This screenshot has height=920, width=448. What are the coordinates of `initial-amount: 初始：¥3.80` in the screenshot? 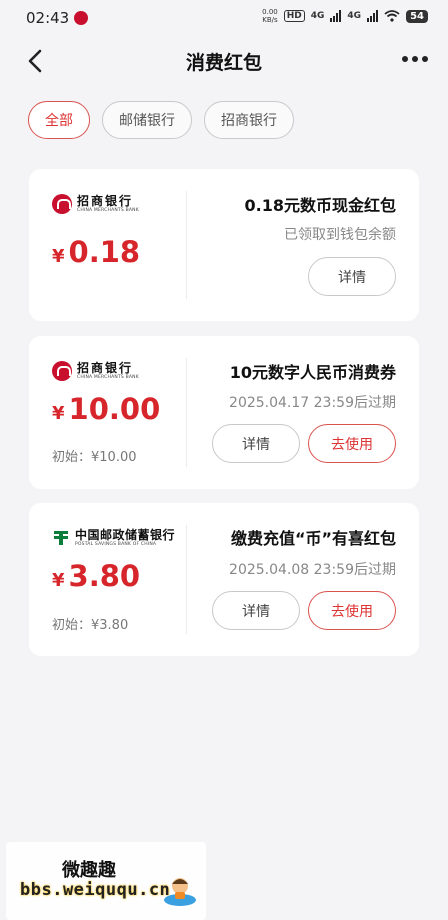 It's located at (90, 625).